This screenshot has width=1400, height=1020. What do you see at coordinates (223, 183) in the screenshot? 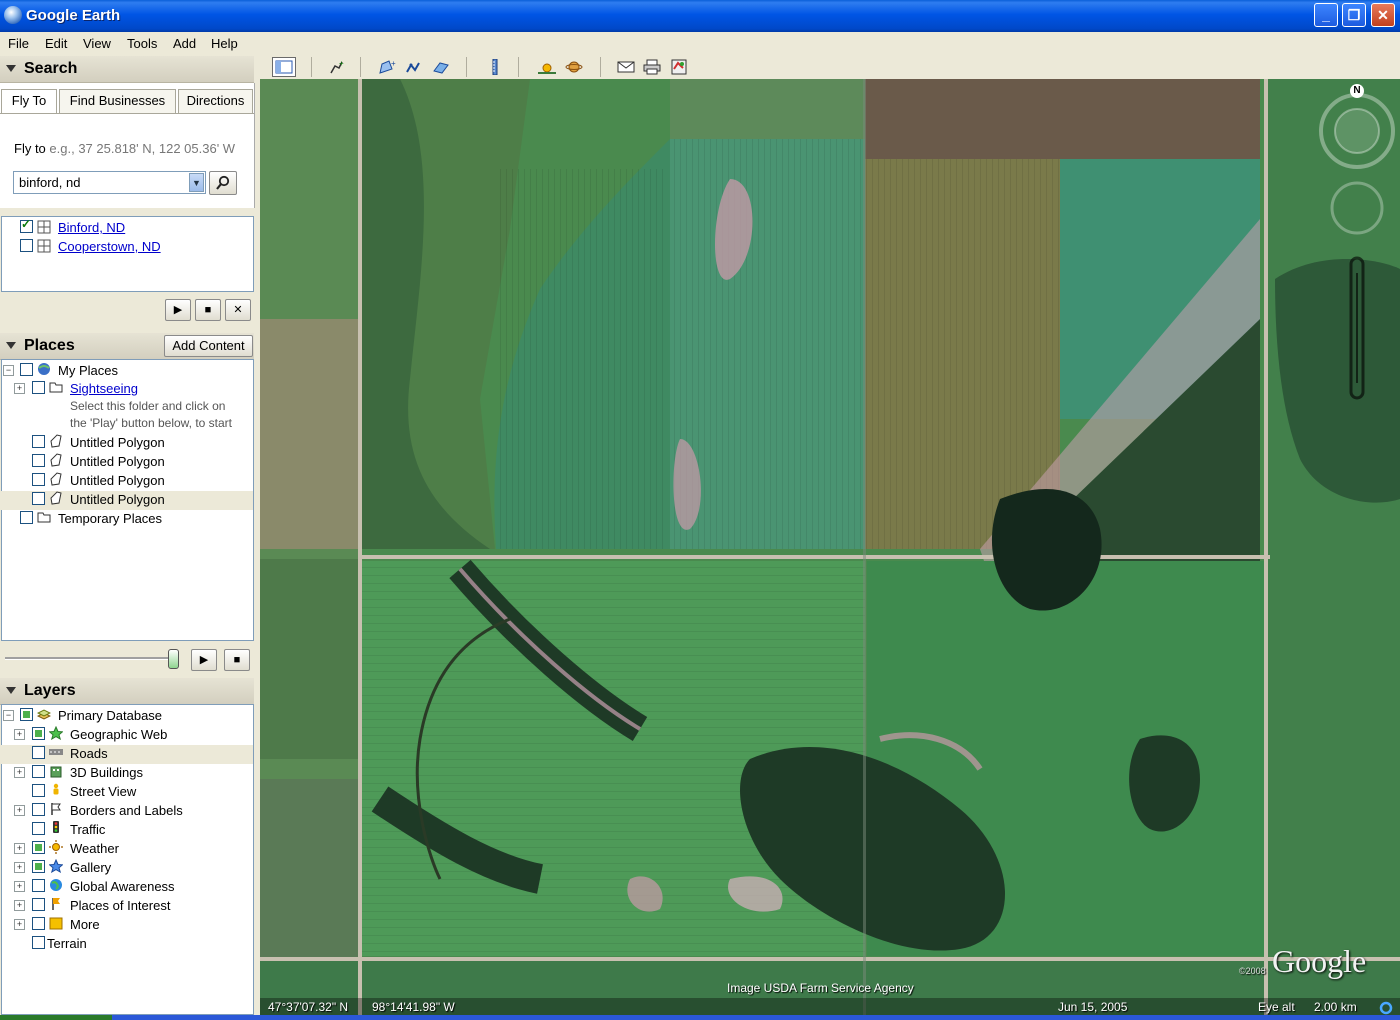
I see `search-button` at bounding box center [223, 183].